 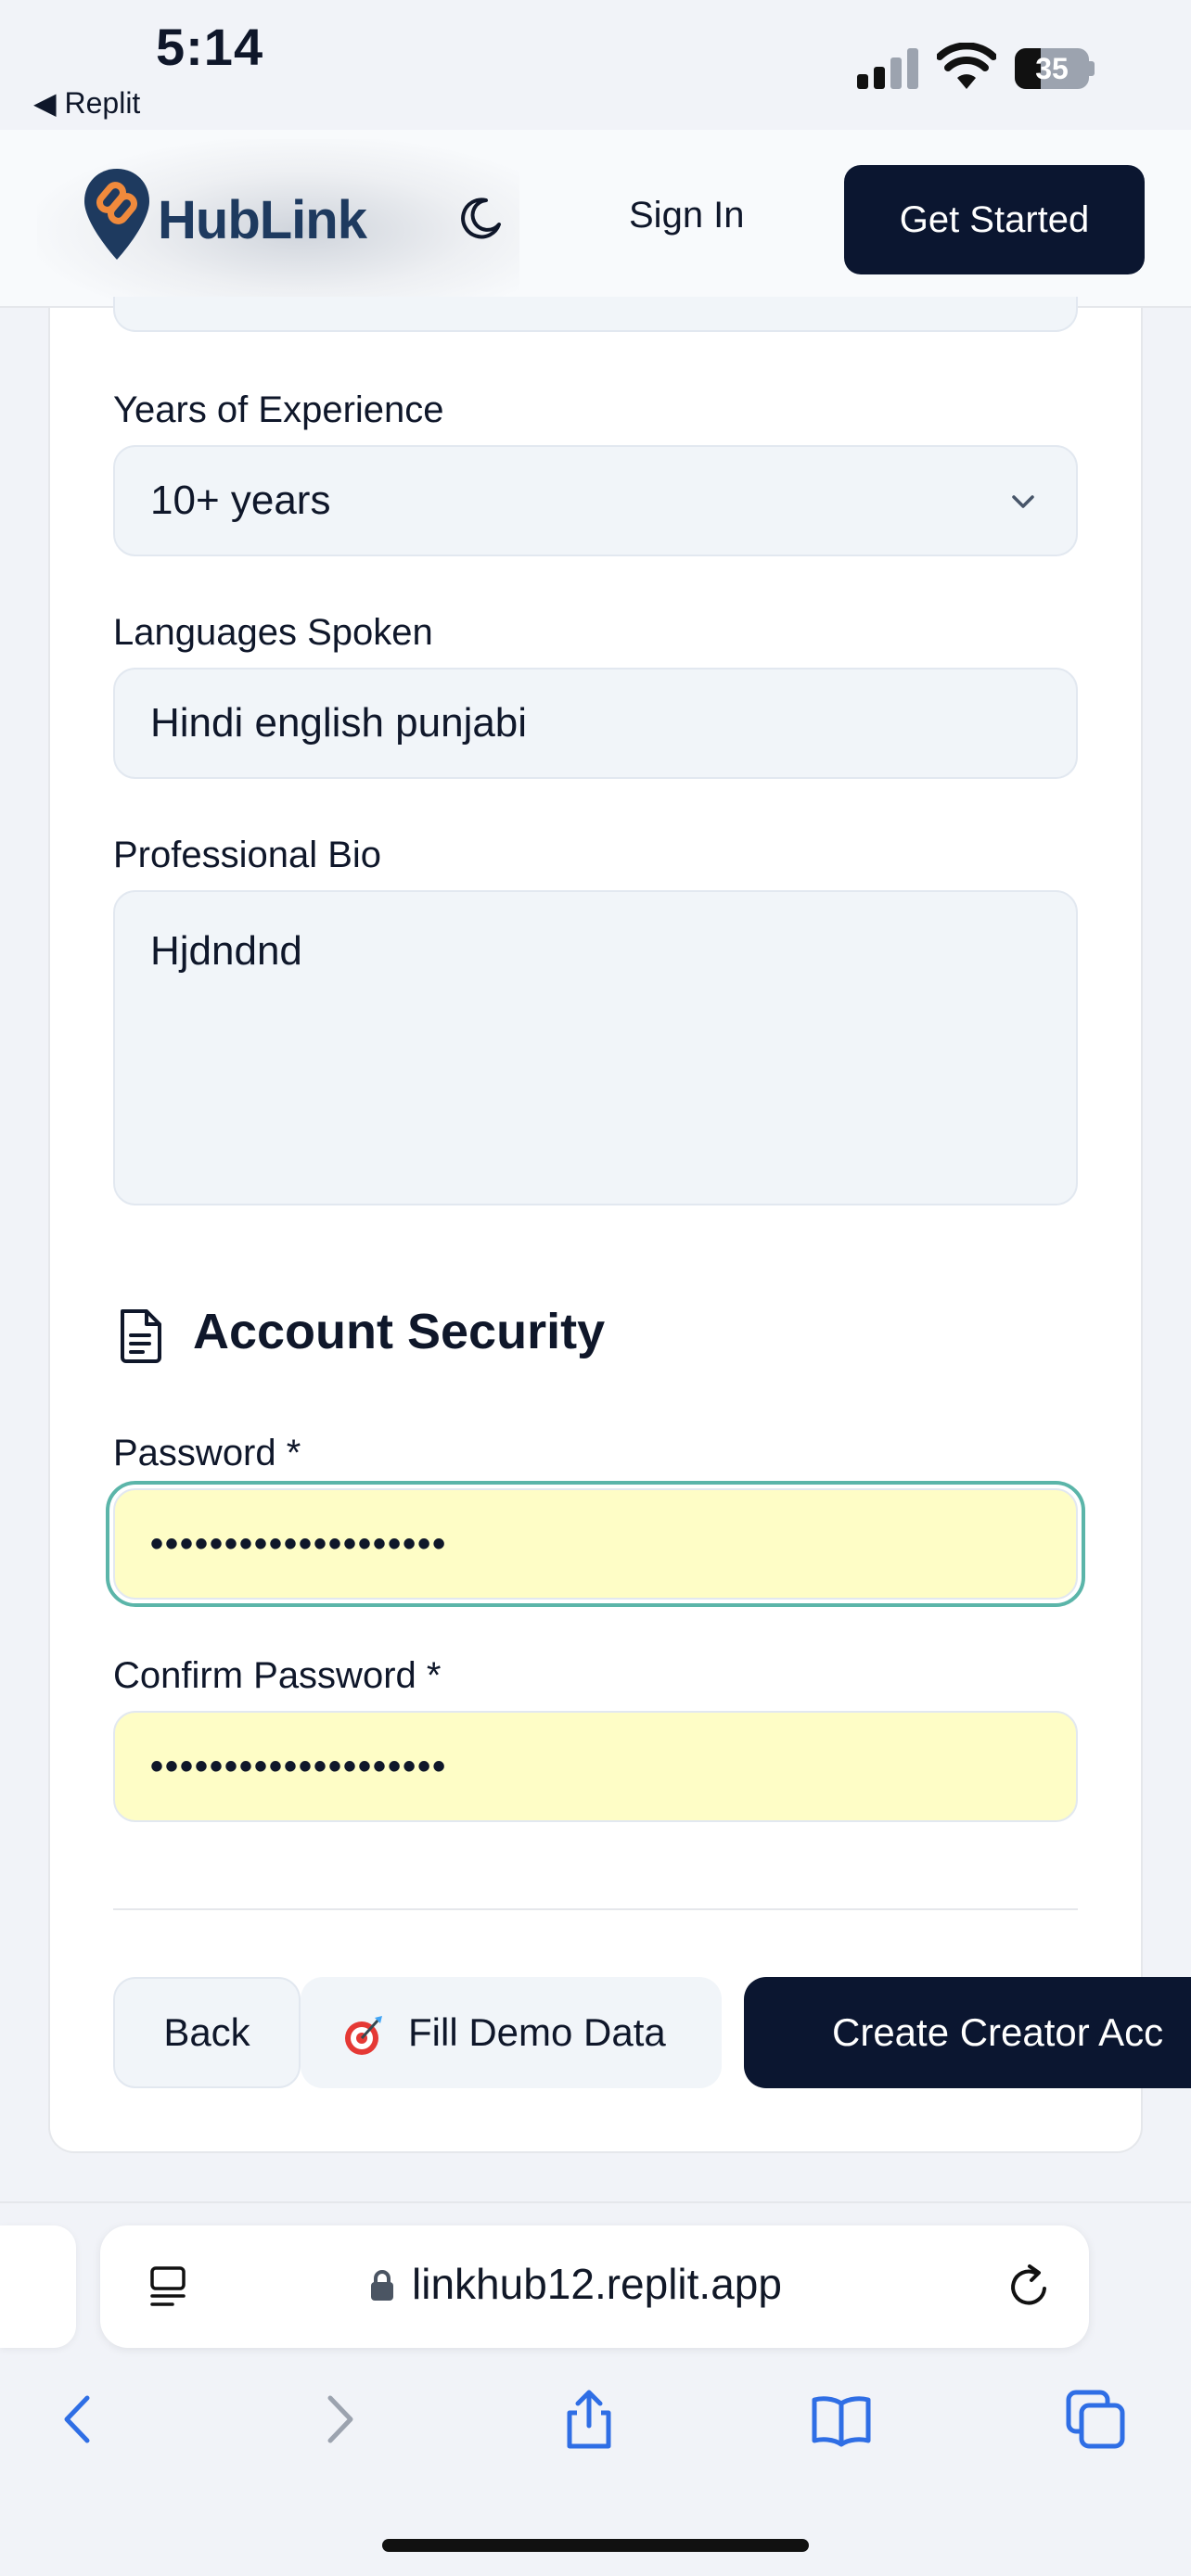 What do you see at coordinates (38, 2286) in the screenshot?
I see `previous-tab-preview` at bounding box center [38, 2286].